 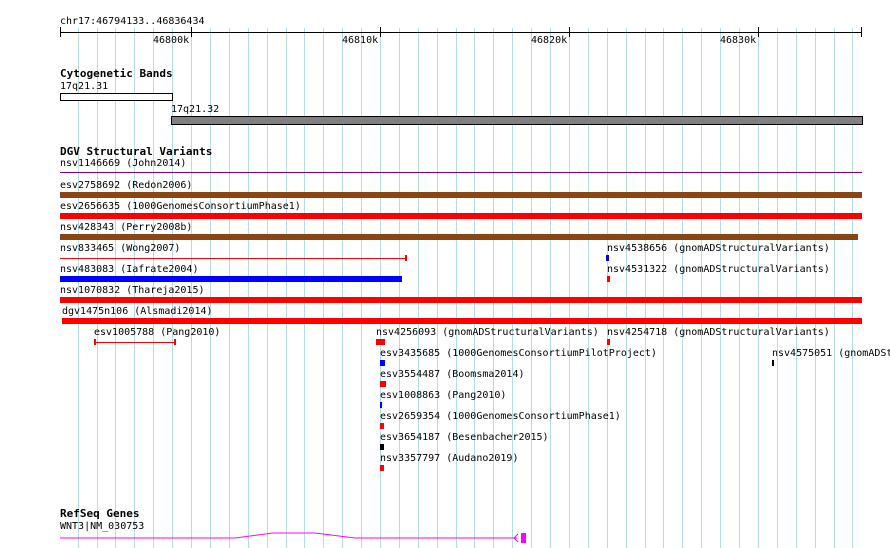 I want to click on cytoband-label: 17q21.31, so click(x=84, y=86).